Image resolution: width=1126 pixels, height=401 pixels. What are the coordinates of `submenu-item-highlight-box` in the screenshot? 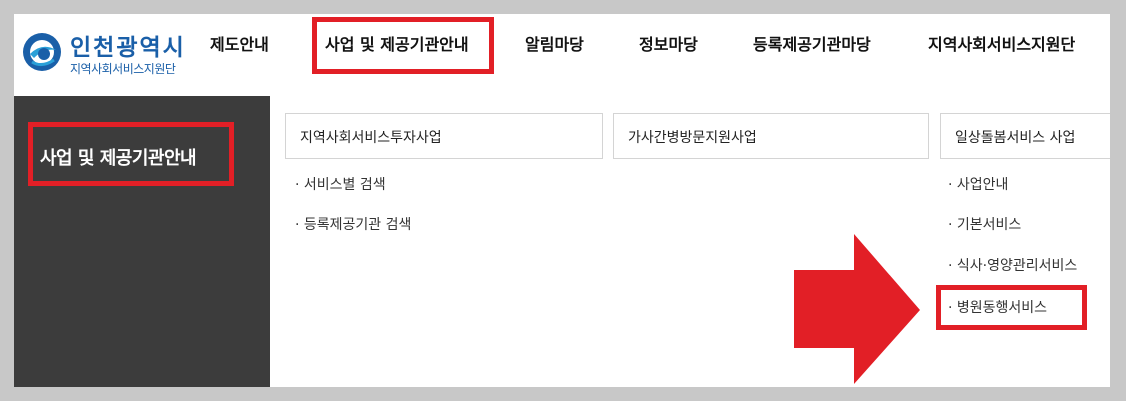 It's located at (1011, 307).